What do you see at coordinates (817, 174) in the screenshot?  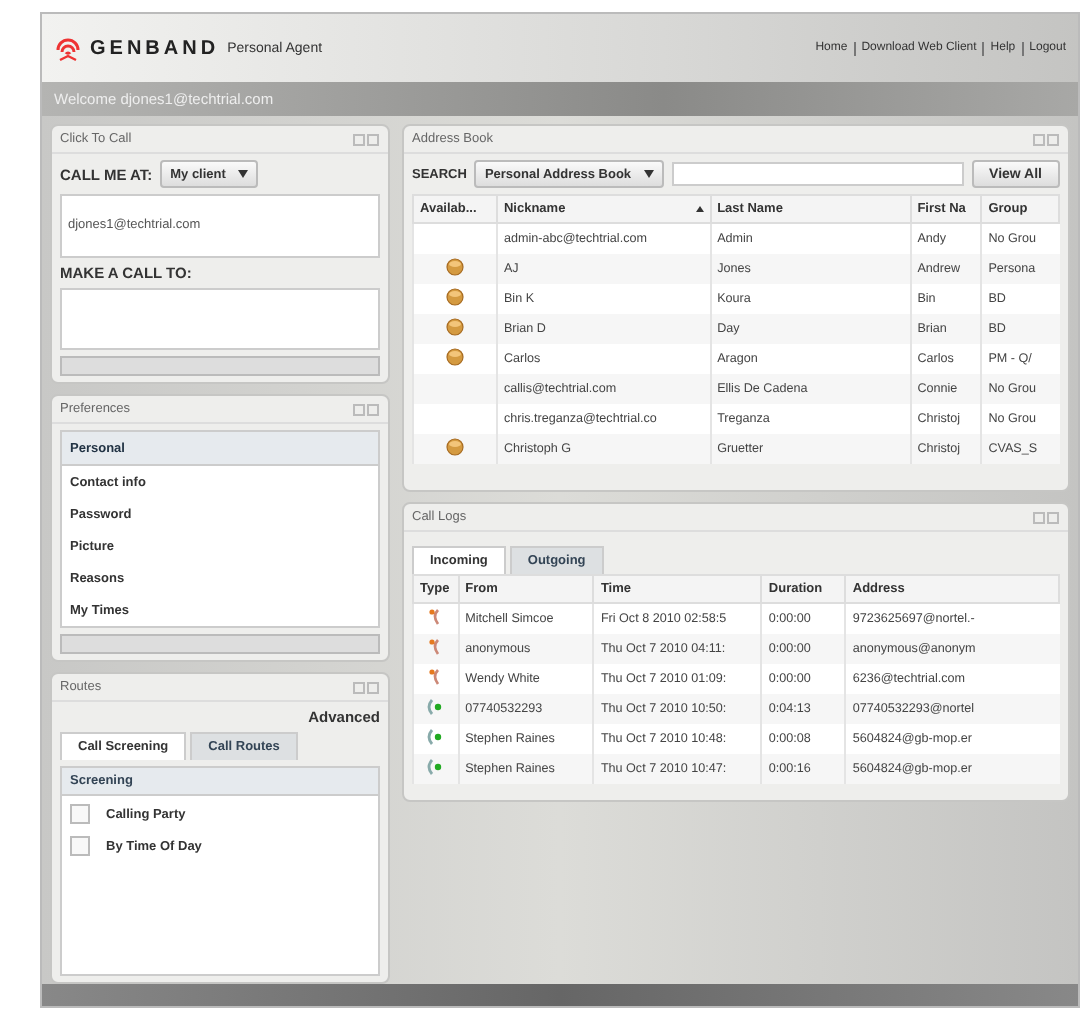 I see `search-field` at bounding box center [817, 174].